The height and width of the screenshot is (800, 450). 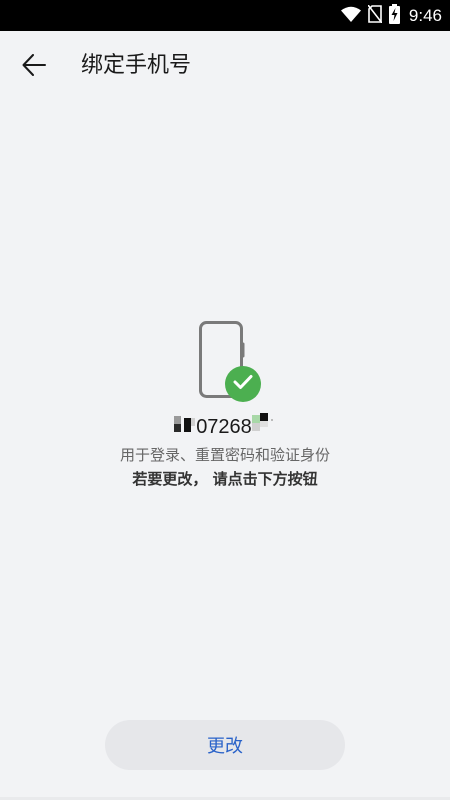 I want to click on check-badge, so click(x=243, y=384).